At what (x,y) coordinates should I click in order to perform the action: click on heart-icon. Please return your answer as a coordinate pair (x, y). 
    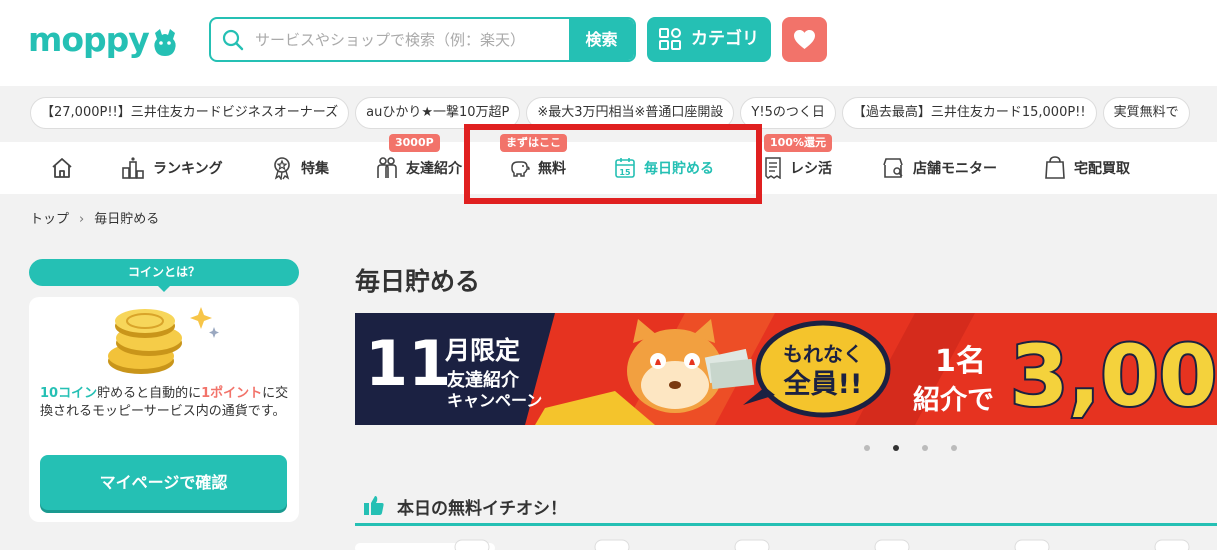
    Looking at the image, I should click on (804, 39).